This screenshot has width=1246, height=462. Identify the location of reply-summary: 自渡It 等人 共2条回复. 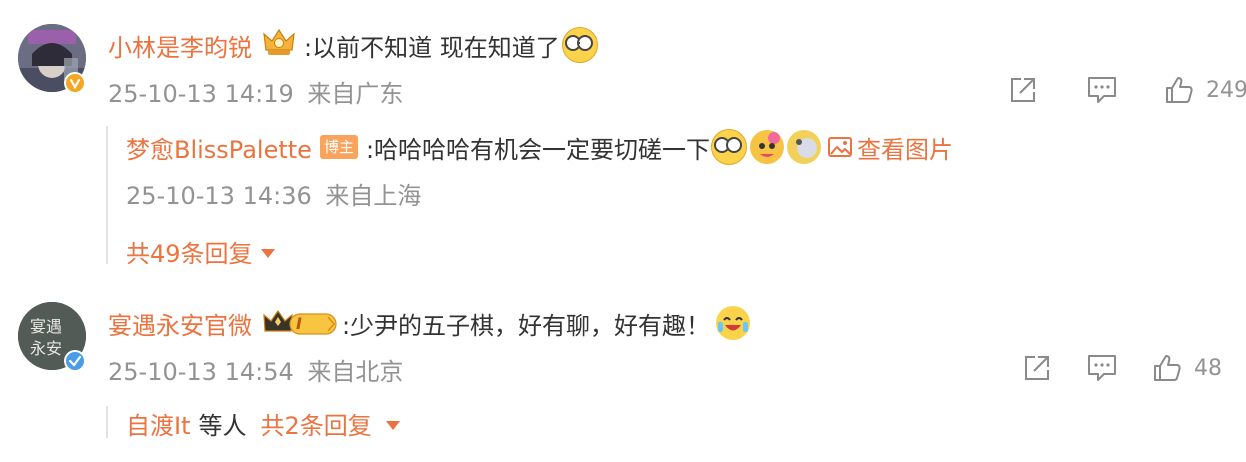
(263, 423).